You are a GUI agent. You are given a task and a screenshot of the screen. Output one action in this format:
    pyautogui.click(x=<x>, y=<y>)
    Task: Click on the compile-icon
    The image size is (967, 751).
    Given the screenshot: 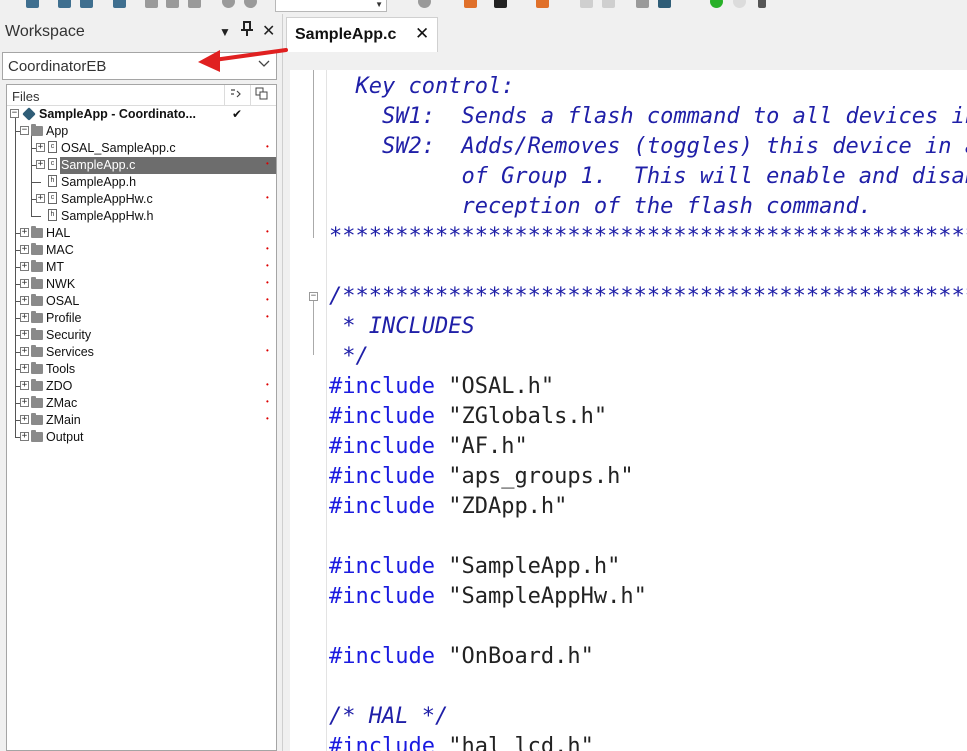 What is the action you would take?
    pyautogui.click(x=586, y=4)
    